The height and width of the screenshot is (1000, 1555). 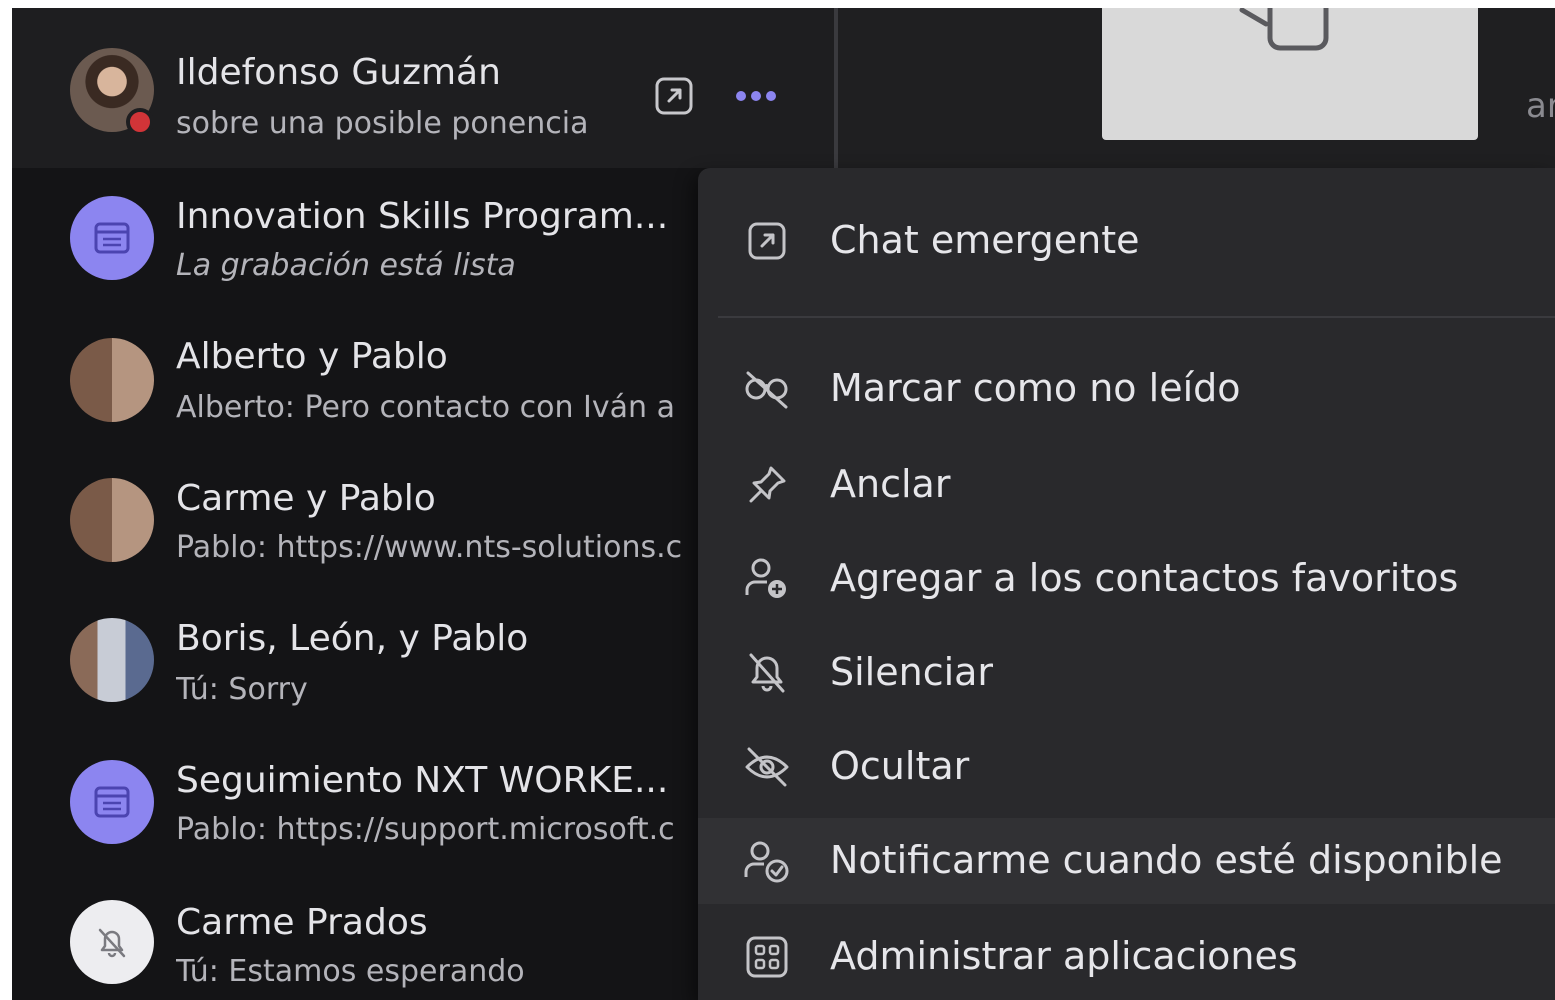 I want to click on menu-item-notificarme-disponible: Notificarme cuando esté disponible, so click(x=1126, y=861).